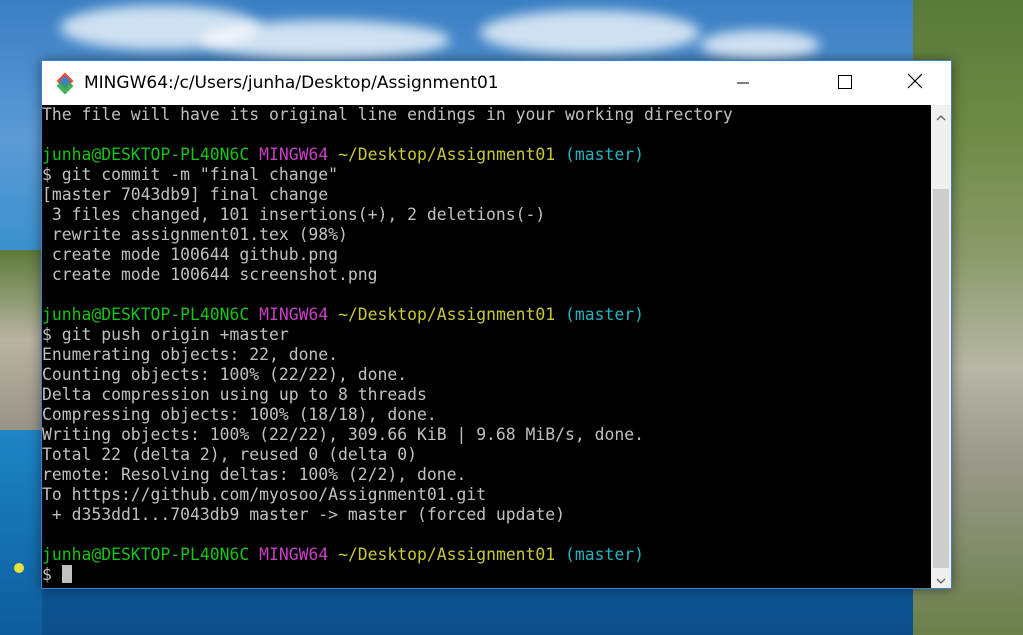 This screenshot has height=635, width=1023. I want to click on line-text: Compressing objects: 100% (18/18), done., so click(239, 414).